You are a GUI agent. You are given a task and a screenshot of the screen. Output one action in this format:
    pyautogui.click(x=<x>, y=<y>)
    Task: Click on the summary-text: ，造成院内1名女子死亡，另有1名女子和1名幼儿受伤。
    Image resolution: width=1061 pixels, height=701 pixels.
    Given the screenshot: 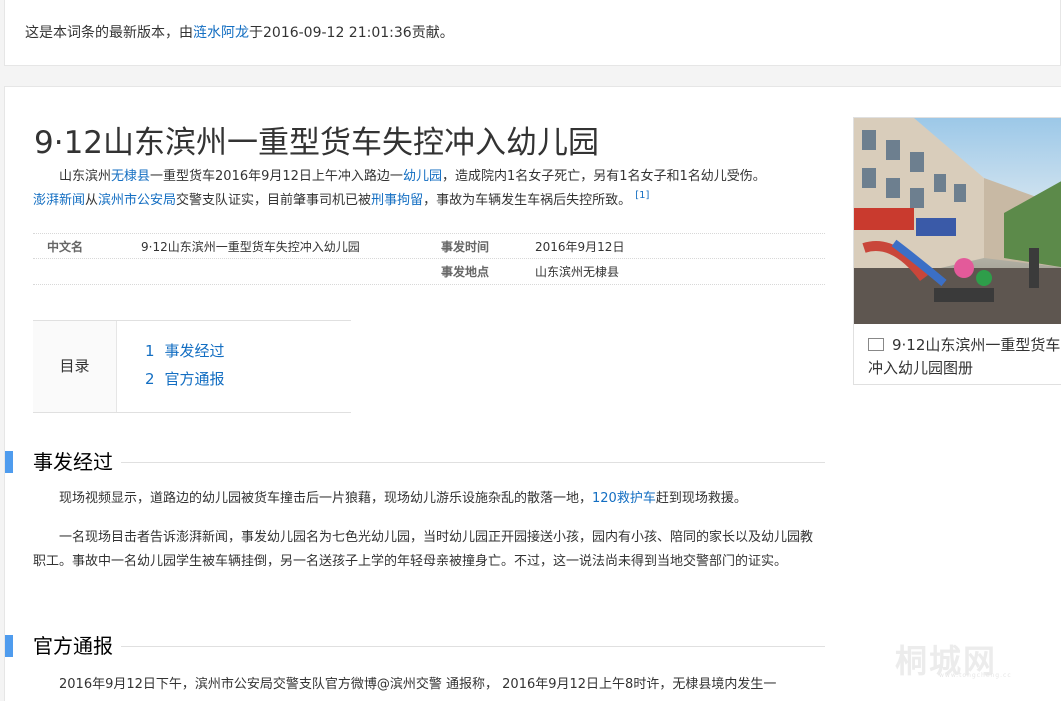 What is the action you would take?
    pyautogui.click(x=603, y=176)
    